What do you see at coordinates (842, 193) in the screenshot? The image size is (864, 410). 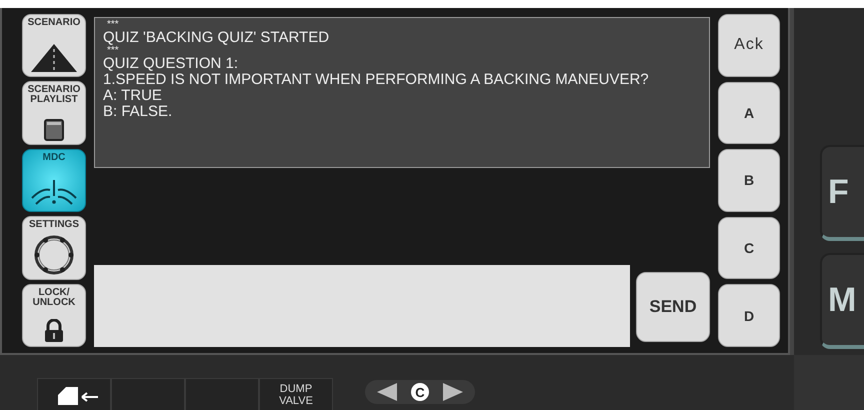 I see `key-button: F` at bounding box center [842, 193].